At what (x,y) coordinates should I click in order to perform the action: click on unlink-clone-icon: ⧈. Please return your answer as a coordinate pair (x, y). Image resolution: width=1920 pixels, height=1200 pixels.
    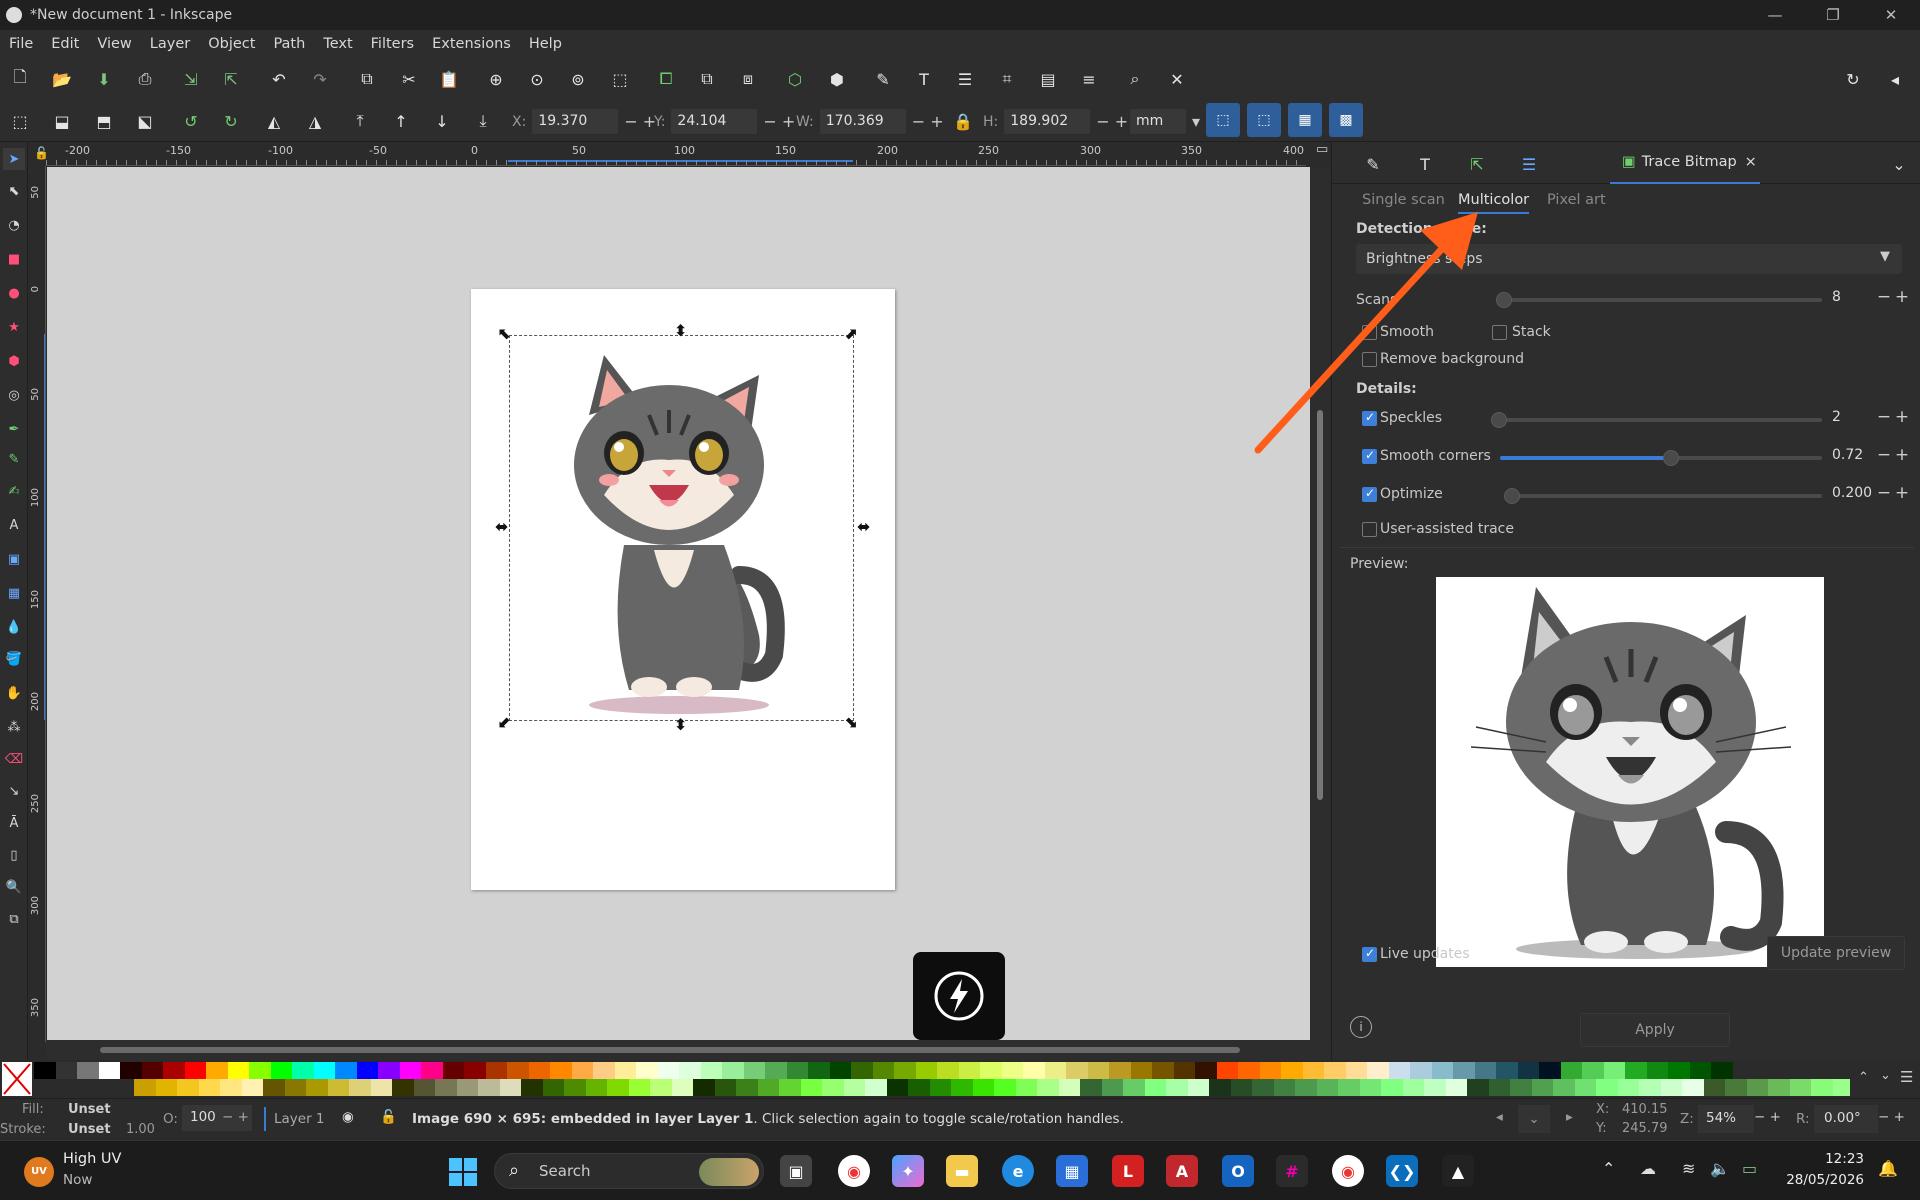
    Looking at the image, I should click on (748, 79).